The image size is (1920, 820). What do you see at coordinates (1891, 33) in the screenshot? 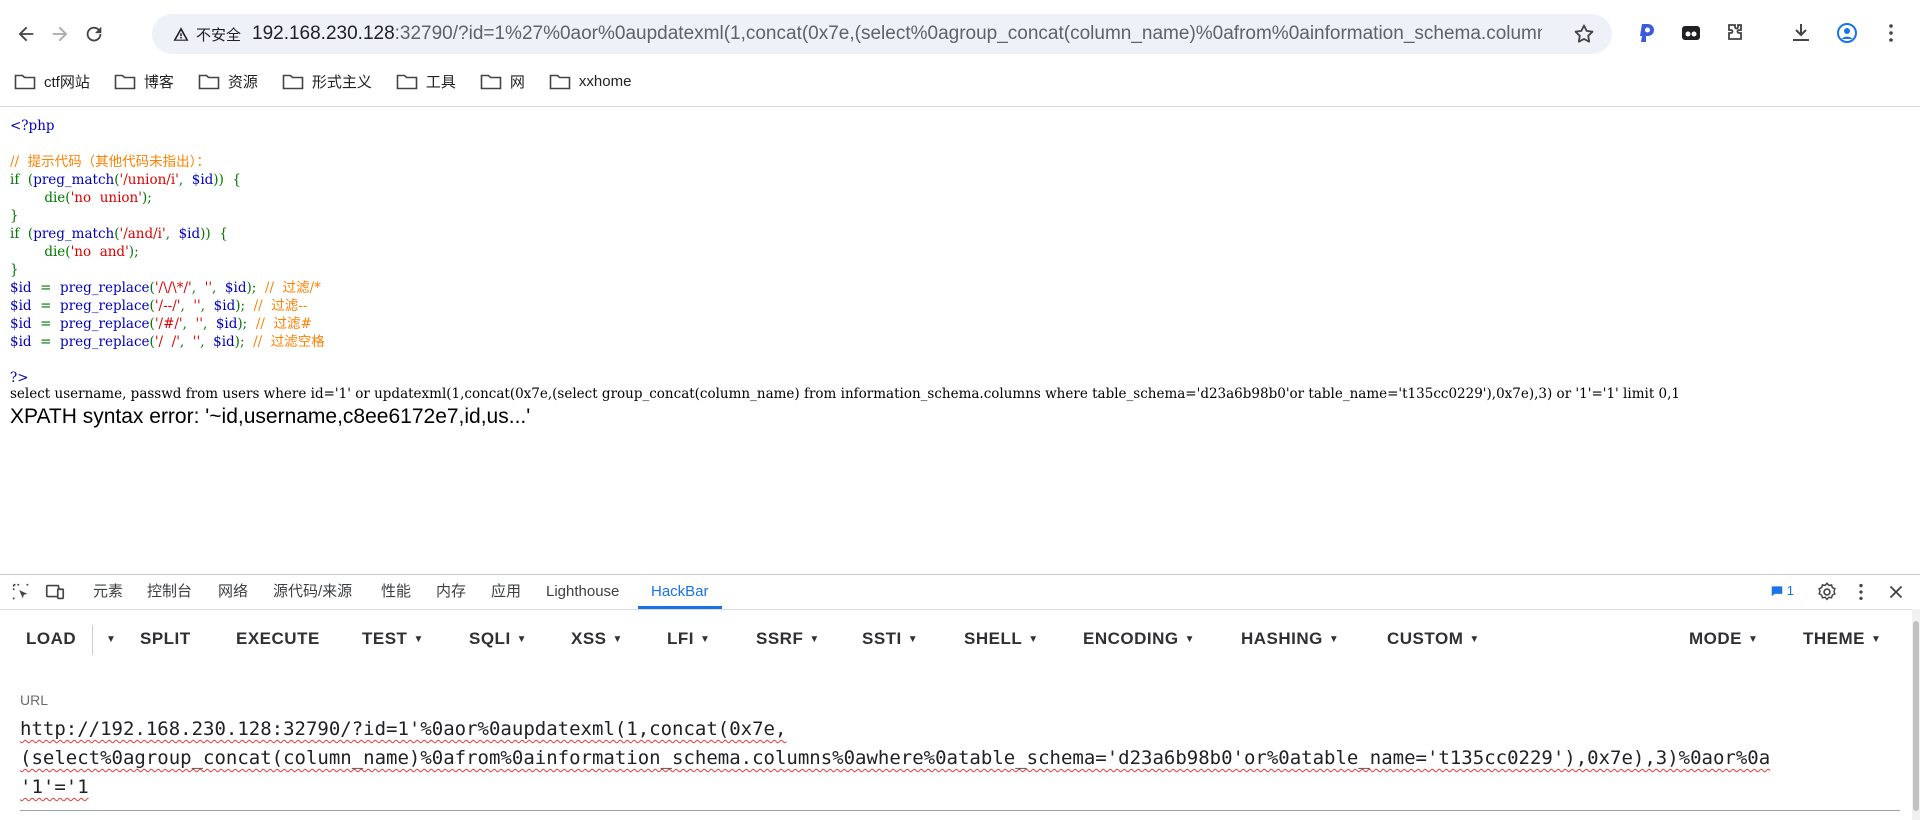
I see `browser-menu-icon` at bounding box center [1891, 33].